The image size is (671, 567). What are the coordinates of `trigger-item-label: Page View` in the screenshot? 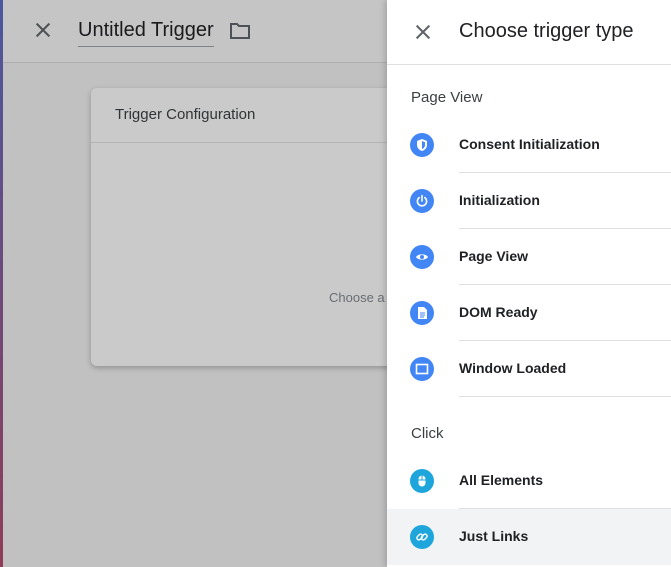 It's located at (494, 256).